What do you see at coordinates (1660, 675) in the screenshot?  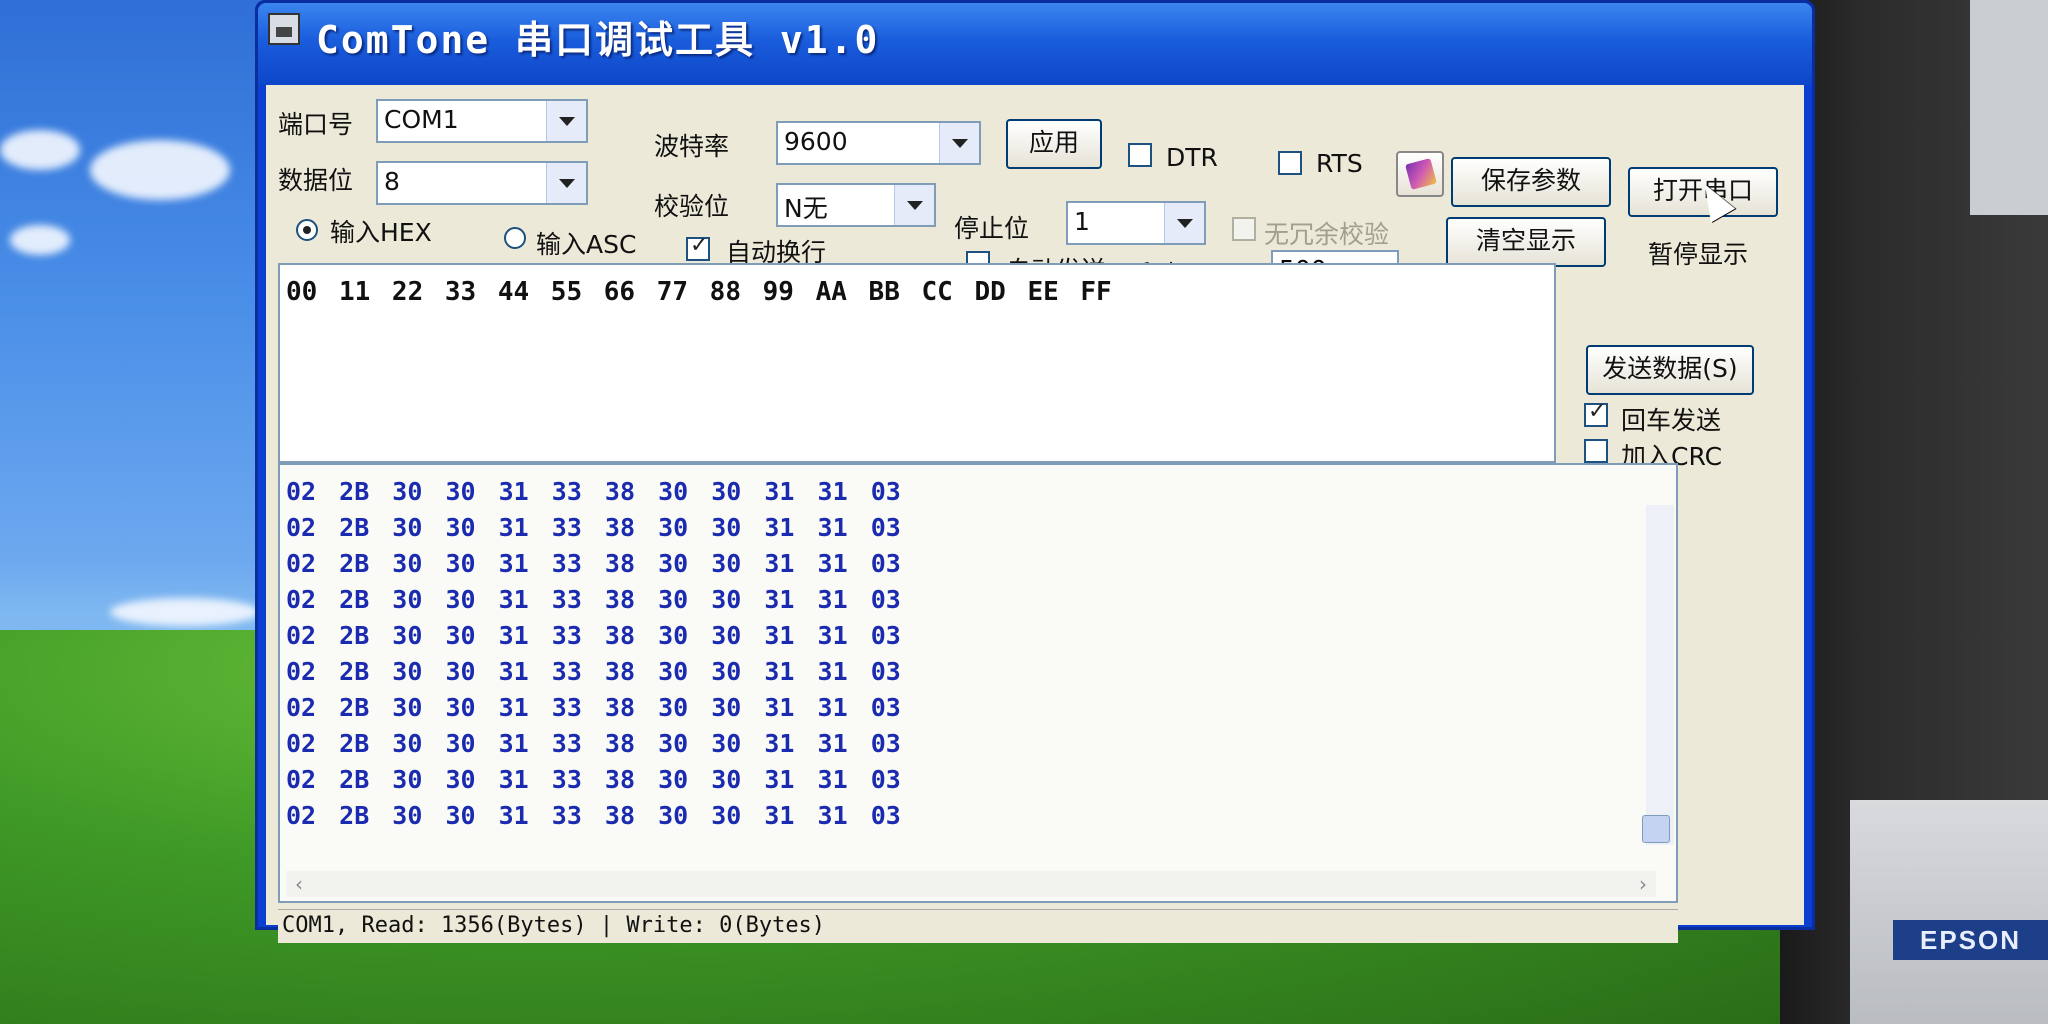 I see `vertical-scrollbar` at bounding box center [1660, 675].